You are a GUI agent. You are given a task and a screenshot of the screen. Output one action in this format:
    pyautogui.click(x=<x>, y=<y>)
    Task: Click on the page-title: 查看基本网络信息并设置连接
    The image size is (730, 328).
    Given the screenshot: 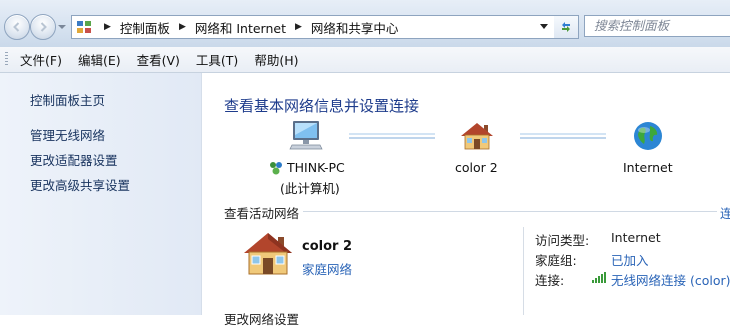 What is the action you would take?
    pyautogui.click(x=322, y=106)
    